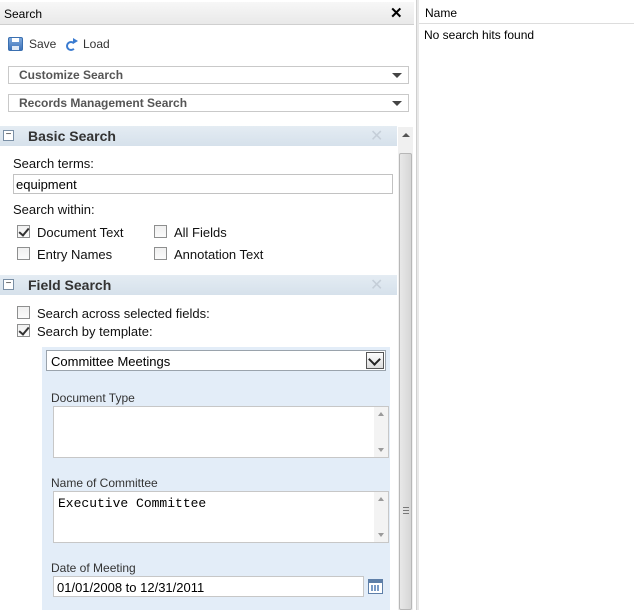 Image resolution: width=634 pixels, height=610 pixels. Describe the element at coordinates (221, 432) in the screenshot. I see `document-type-field` at that location.